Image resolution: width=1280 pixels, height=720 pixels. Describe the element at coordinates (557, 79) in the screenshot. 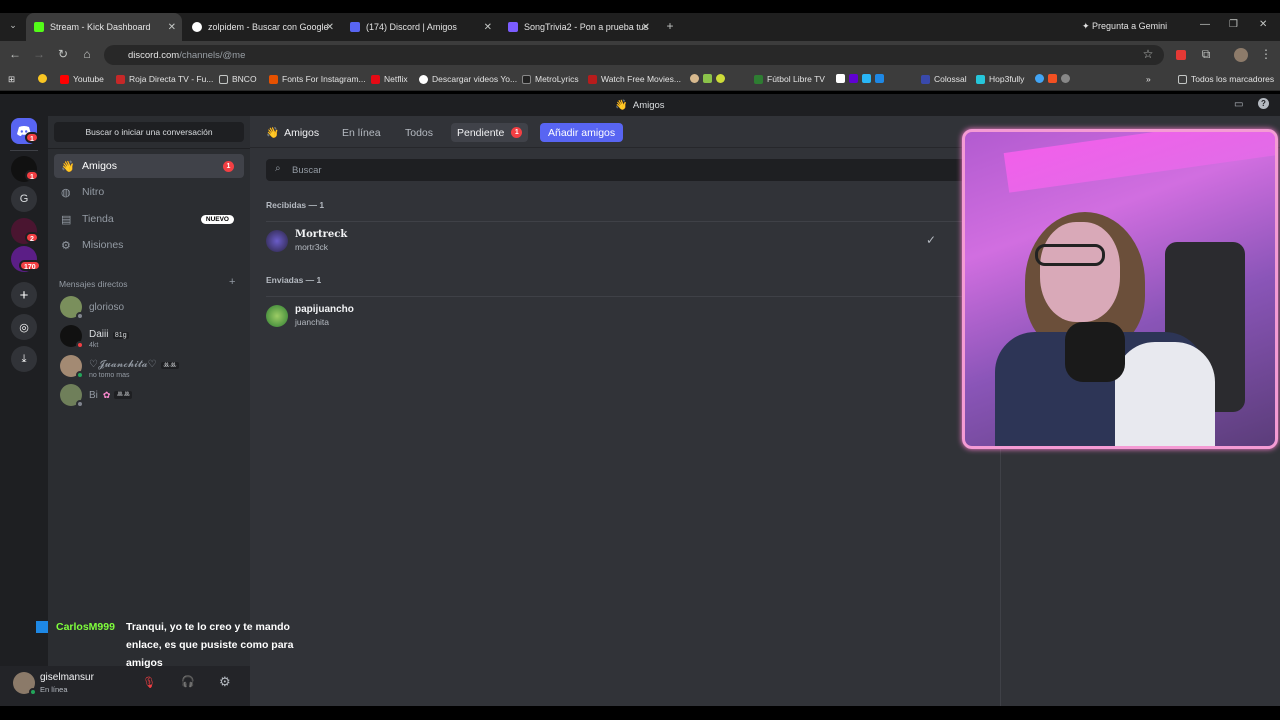

I see `bookmark-label: MetroLyrics` at that location.